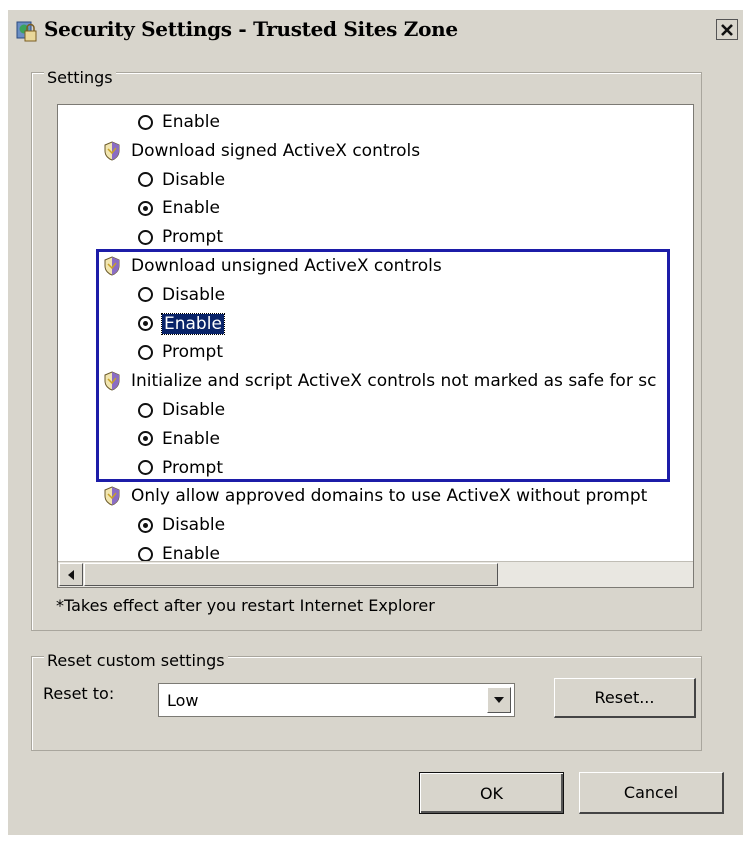 This screenshot has height=849, width=748. I want to click on chevron-down-icon, so click(499, 700).